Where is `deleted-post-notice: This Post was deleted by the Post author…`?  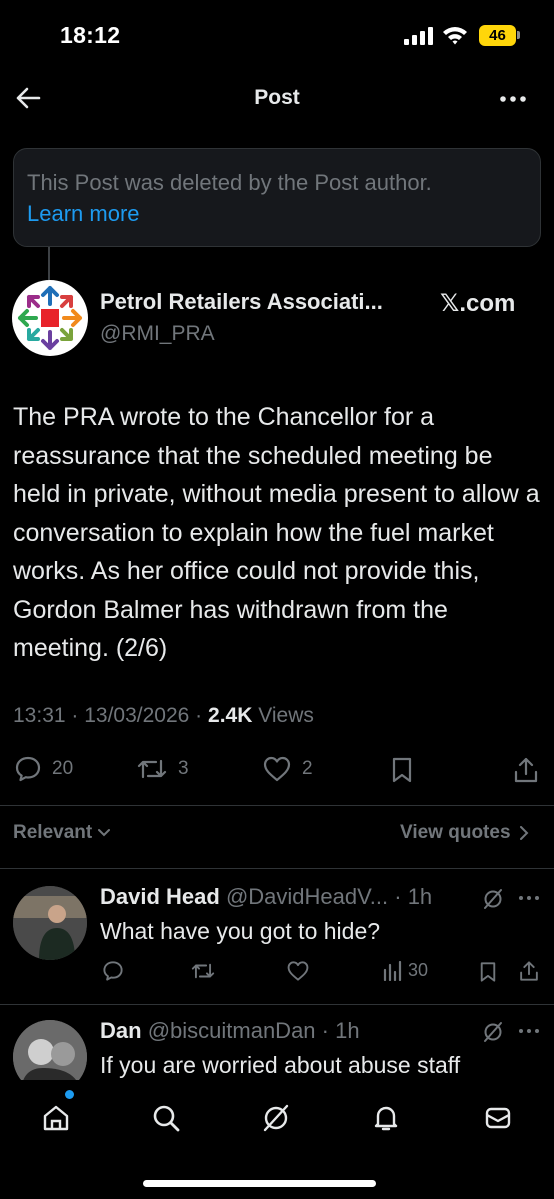
deleted-post-notice: This Post was deleted by the Post author… is located at coordinates (277, 197).